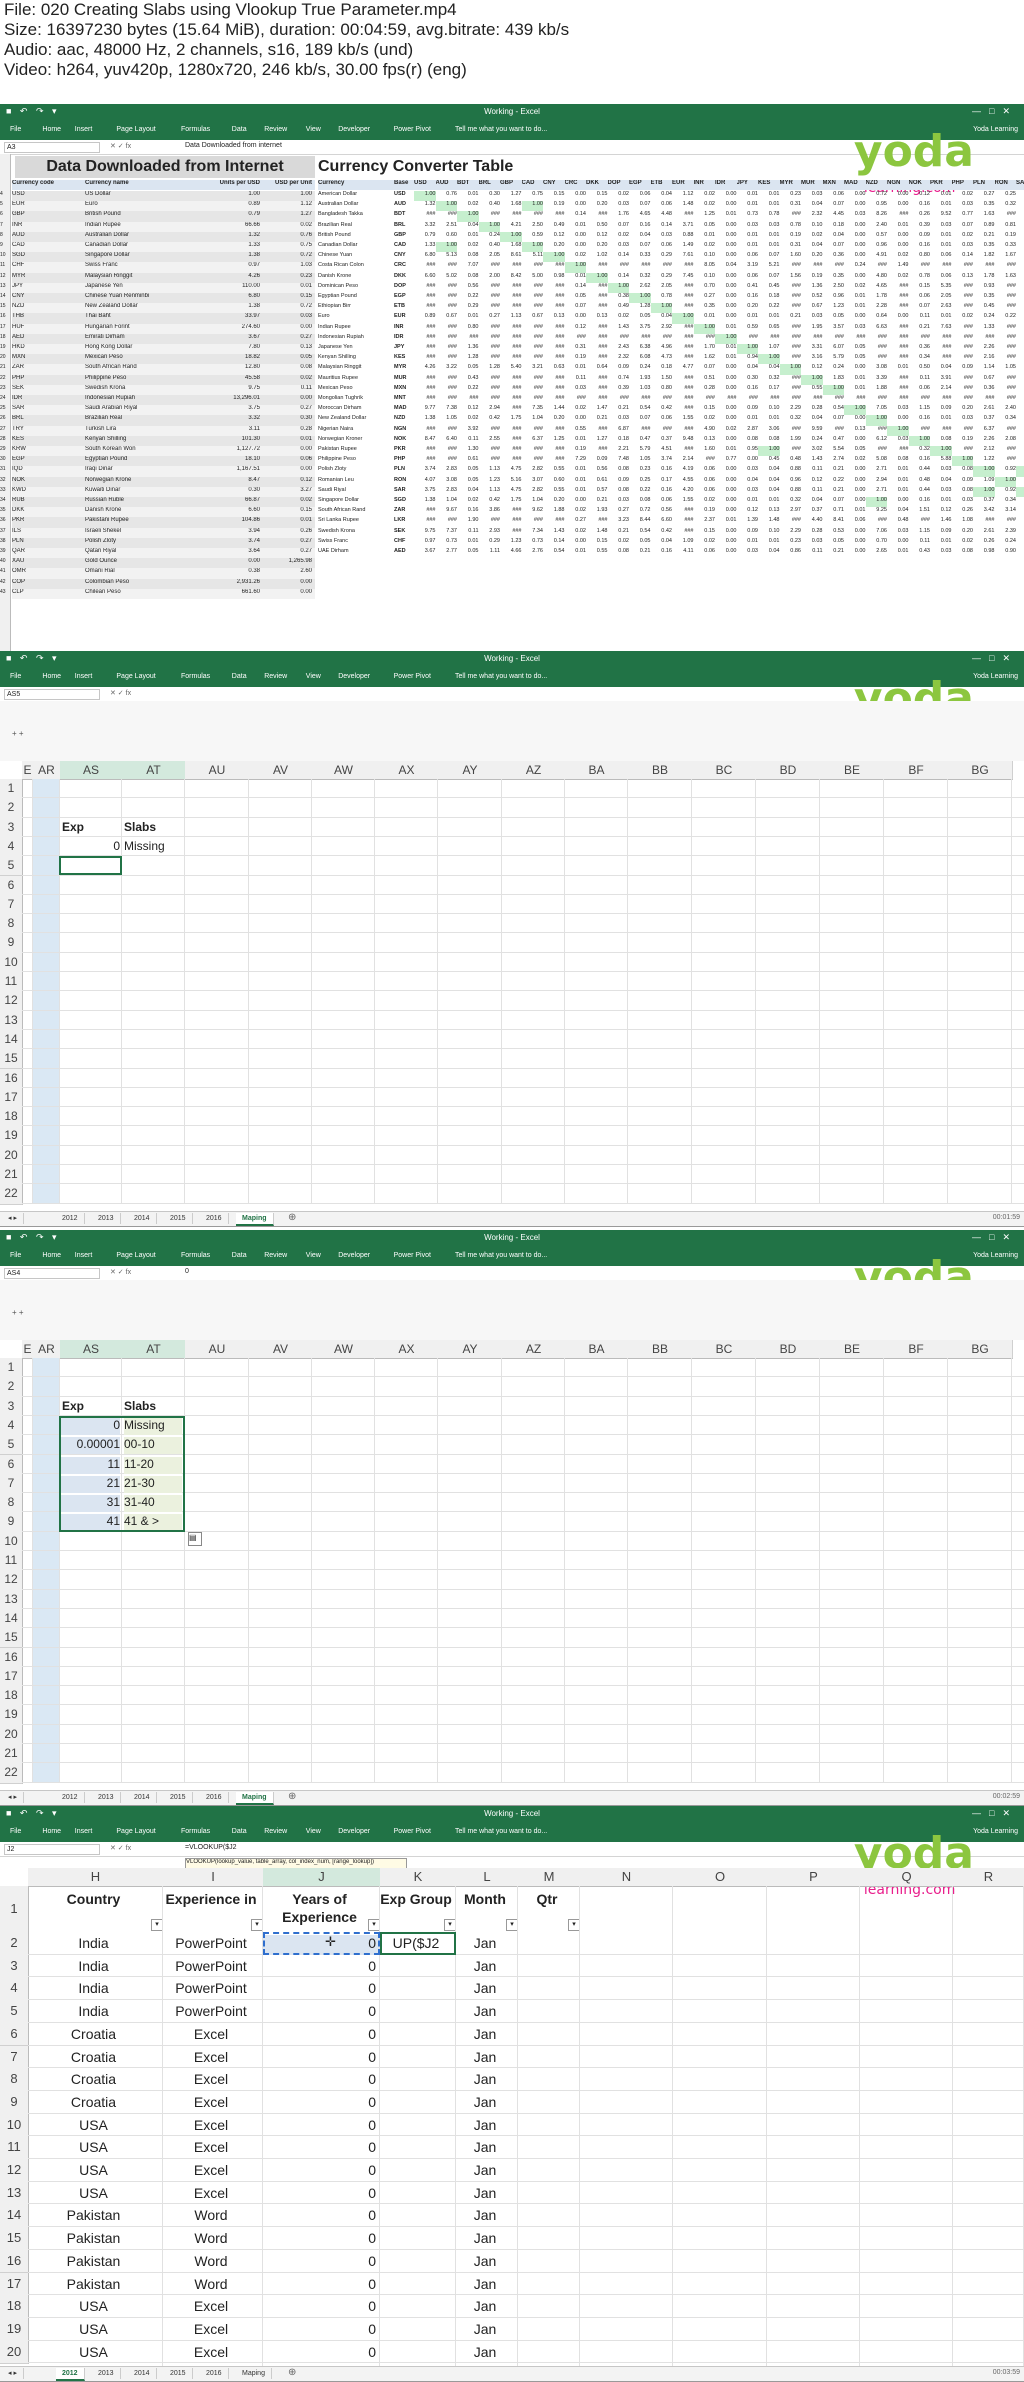  I want to click on data-cell: India, so click(93, 1990).